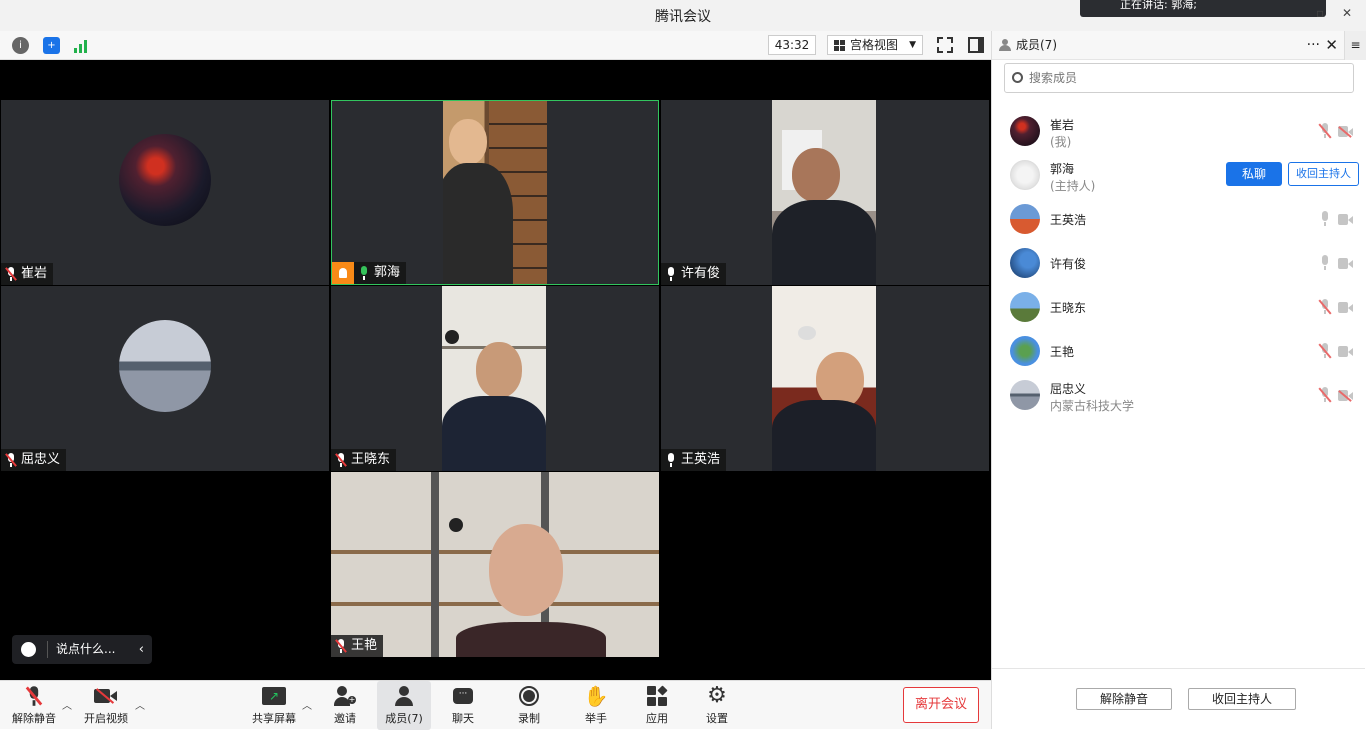  What do you see at coordinates (34, 705) in the screenshot?
I see `unmute-button: 解除静音` at bounding box center [34, 705].